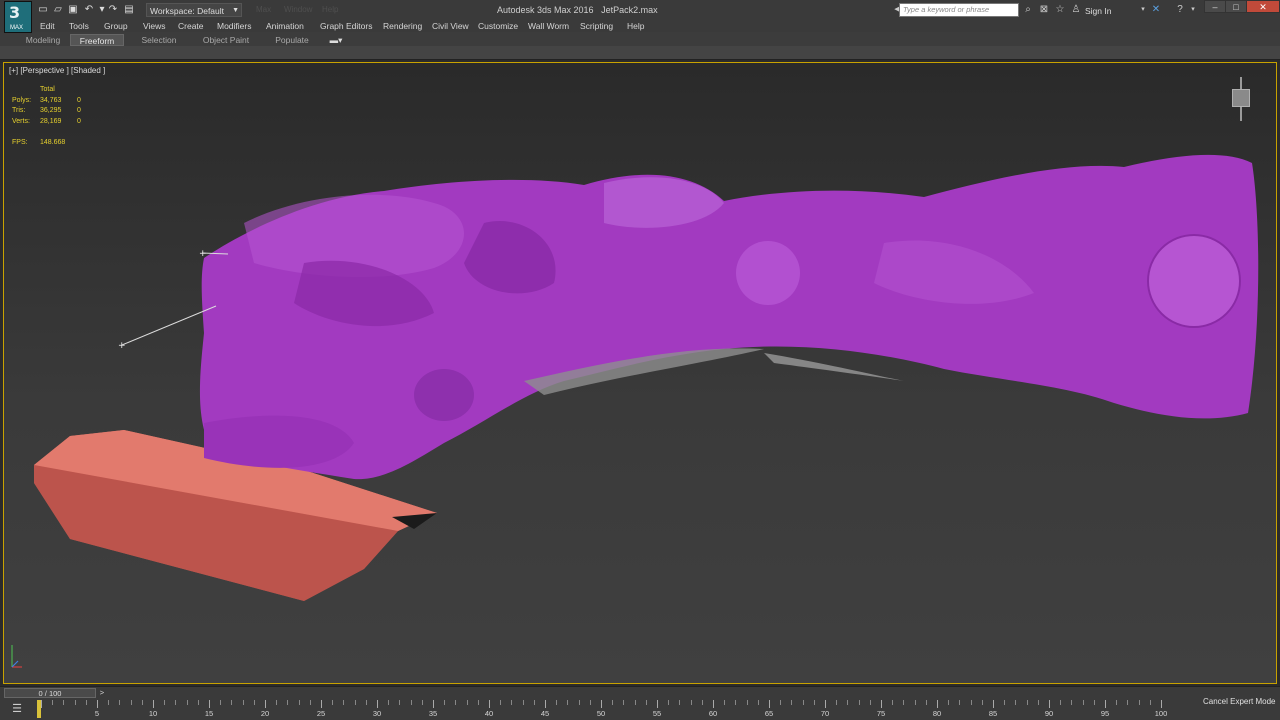  What do you see at coordinates (1180, 10) in the screenshot?
I see `help-icon: ?` at bounding box center [1180, 10].